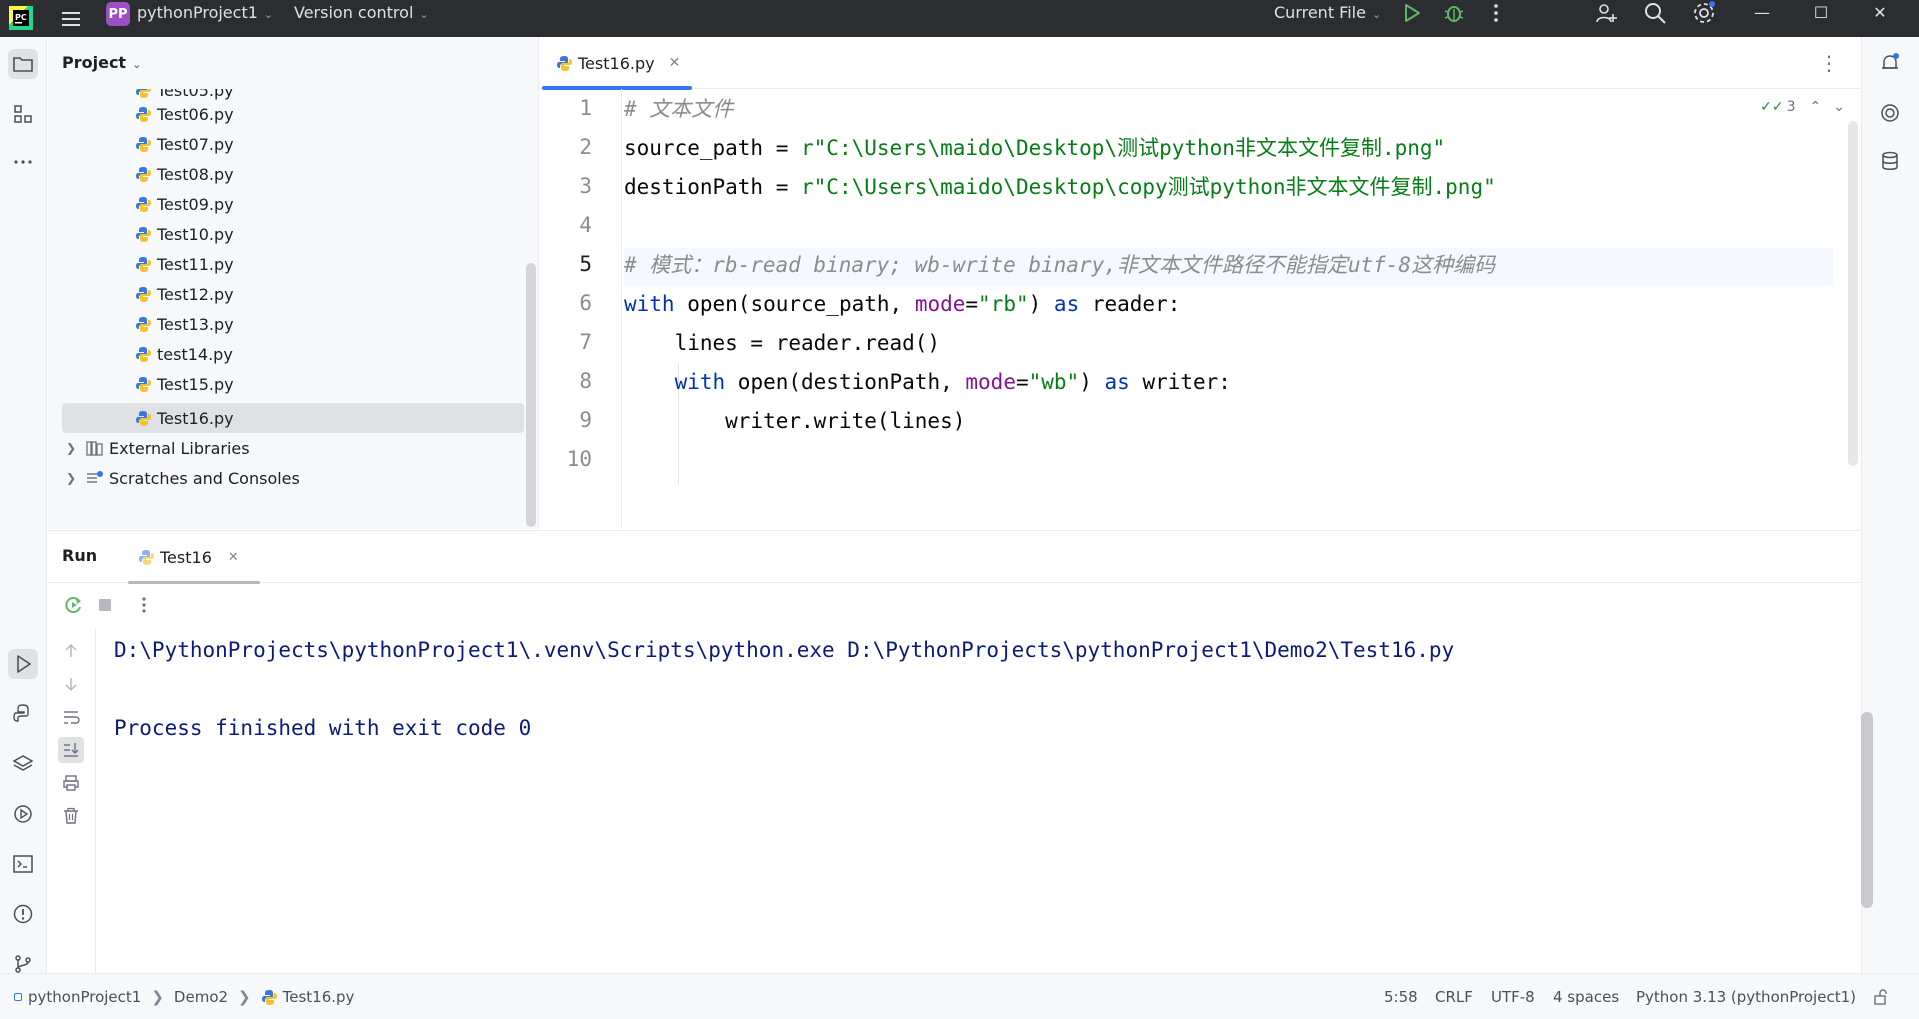 The height and width of the screenshot is (1019, 1919). What do you see at coordinates (71, 684) in the screenshot?
I see `arrow-down-icon` at bounding box center [71, 684].